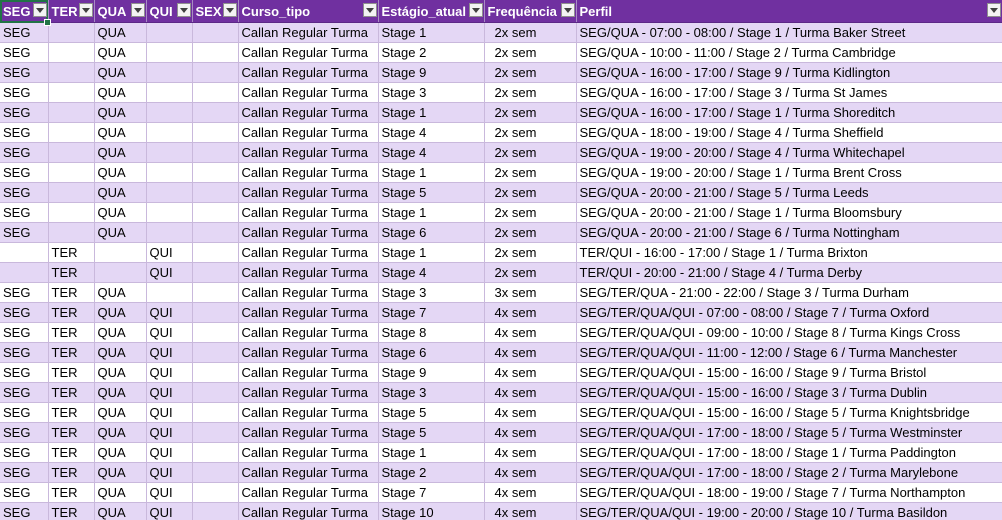  I want to click on cell-col-estagio-atual: Stage 9, so click(431, 372).